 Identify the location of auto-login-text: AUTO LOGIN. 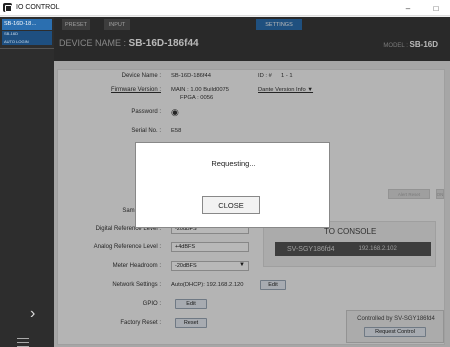
(16, 41).